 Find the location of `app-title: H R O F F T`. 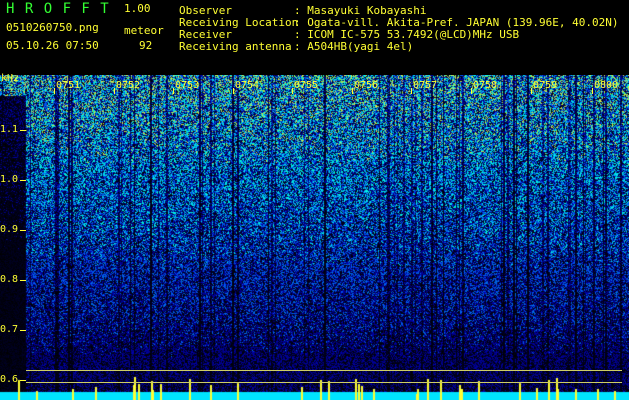

app-title: H R O F F T is located at coordinates (58, 9).